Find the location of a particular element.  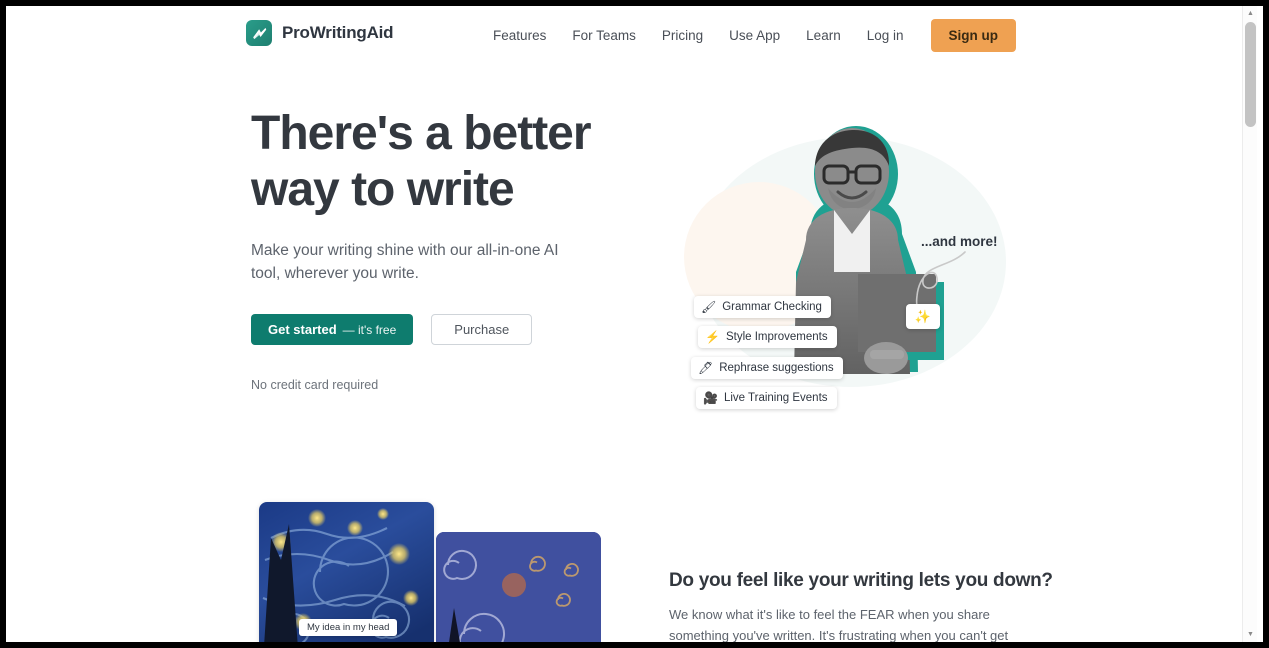

sign-up-button: Sign up is located at coordinates (973, 35).